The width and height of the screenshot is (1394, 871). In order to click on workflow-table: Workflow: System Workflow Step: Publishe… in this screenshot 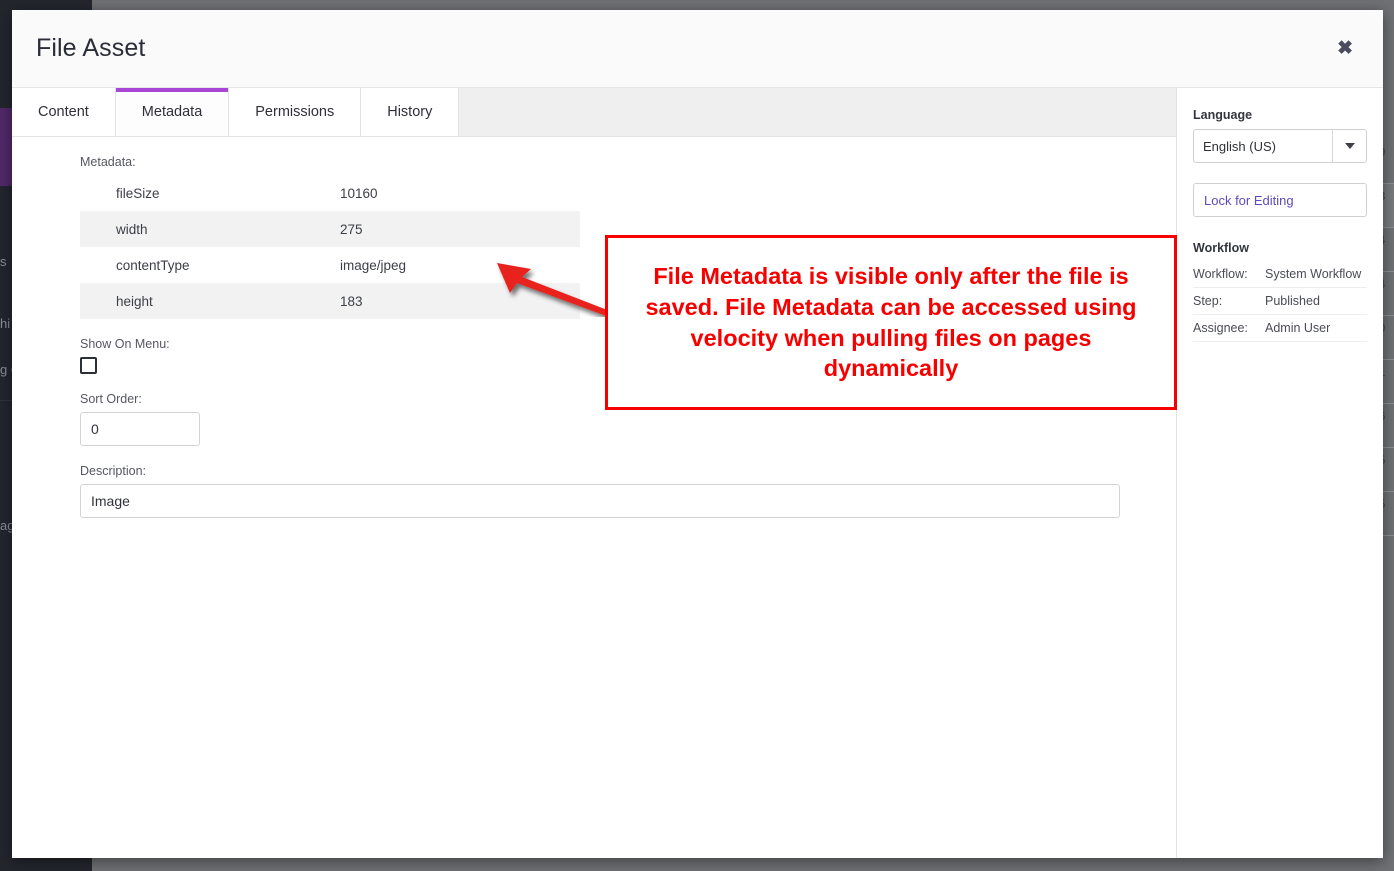, I will do `click(1280, 301)`.